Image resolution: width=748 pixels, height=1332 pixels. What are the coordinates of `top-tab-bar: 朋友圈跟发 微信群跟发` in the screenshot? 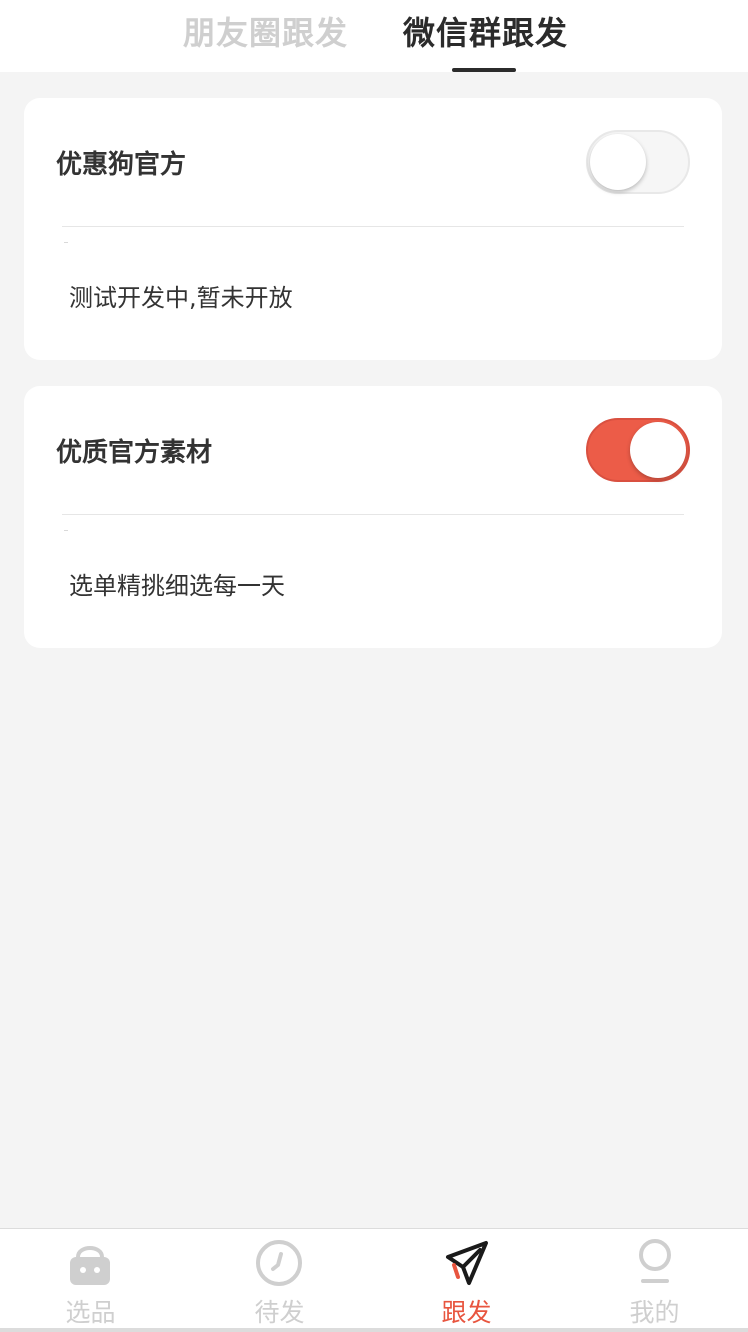 It's located at (374, 36).